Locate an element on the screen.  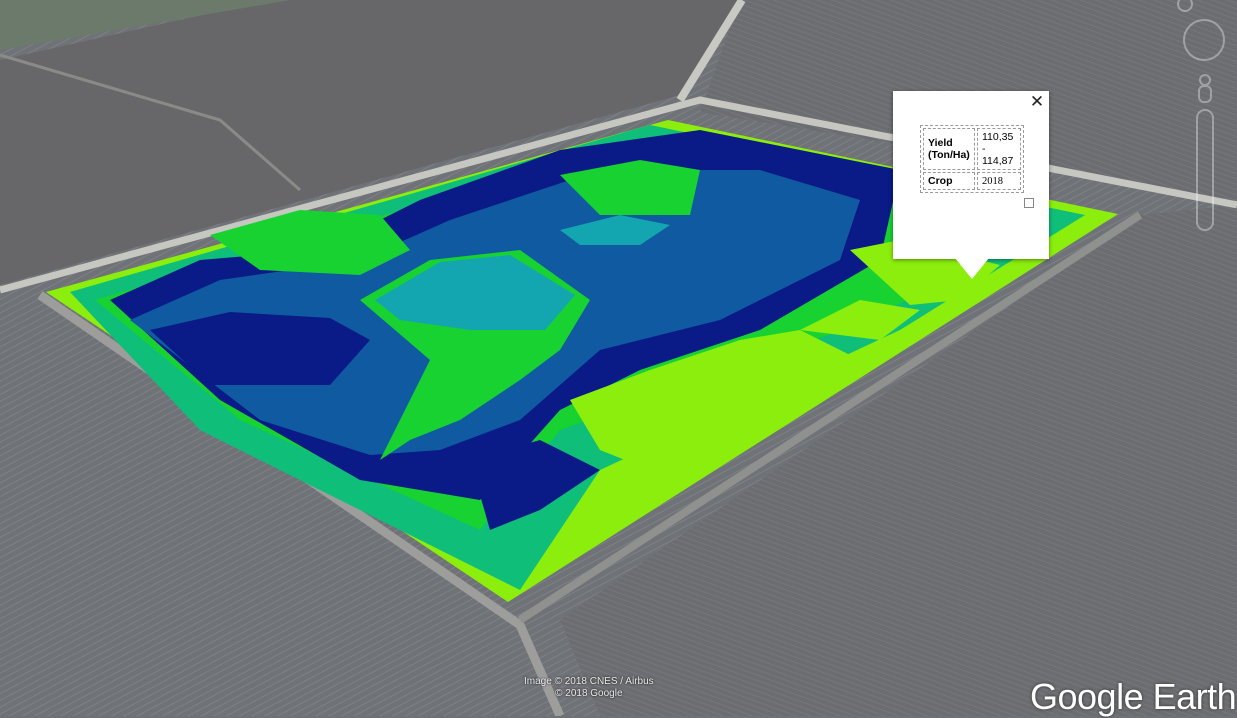
table-row: Yield (Ton/Ha) 110,35 - 114,87 is located at coordinates (972, 149).